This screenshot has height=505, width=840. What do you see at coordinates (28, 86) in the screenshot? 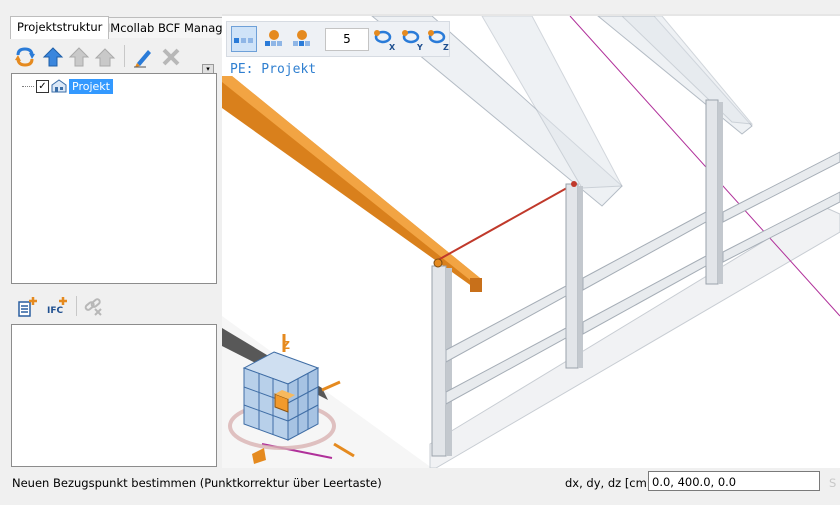
I see `tree-connector` at bounding box center [28, 86].